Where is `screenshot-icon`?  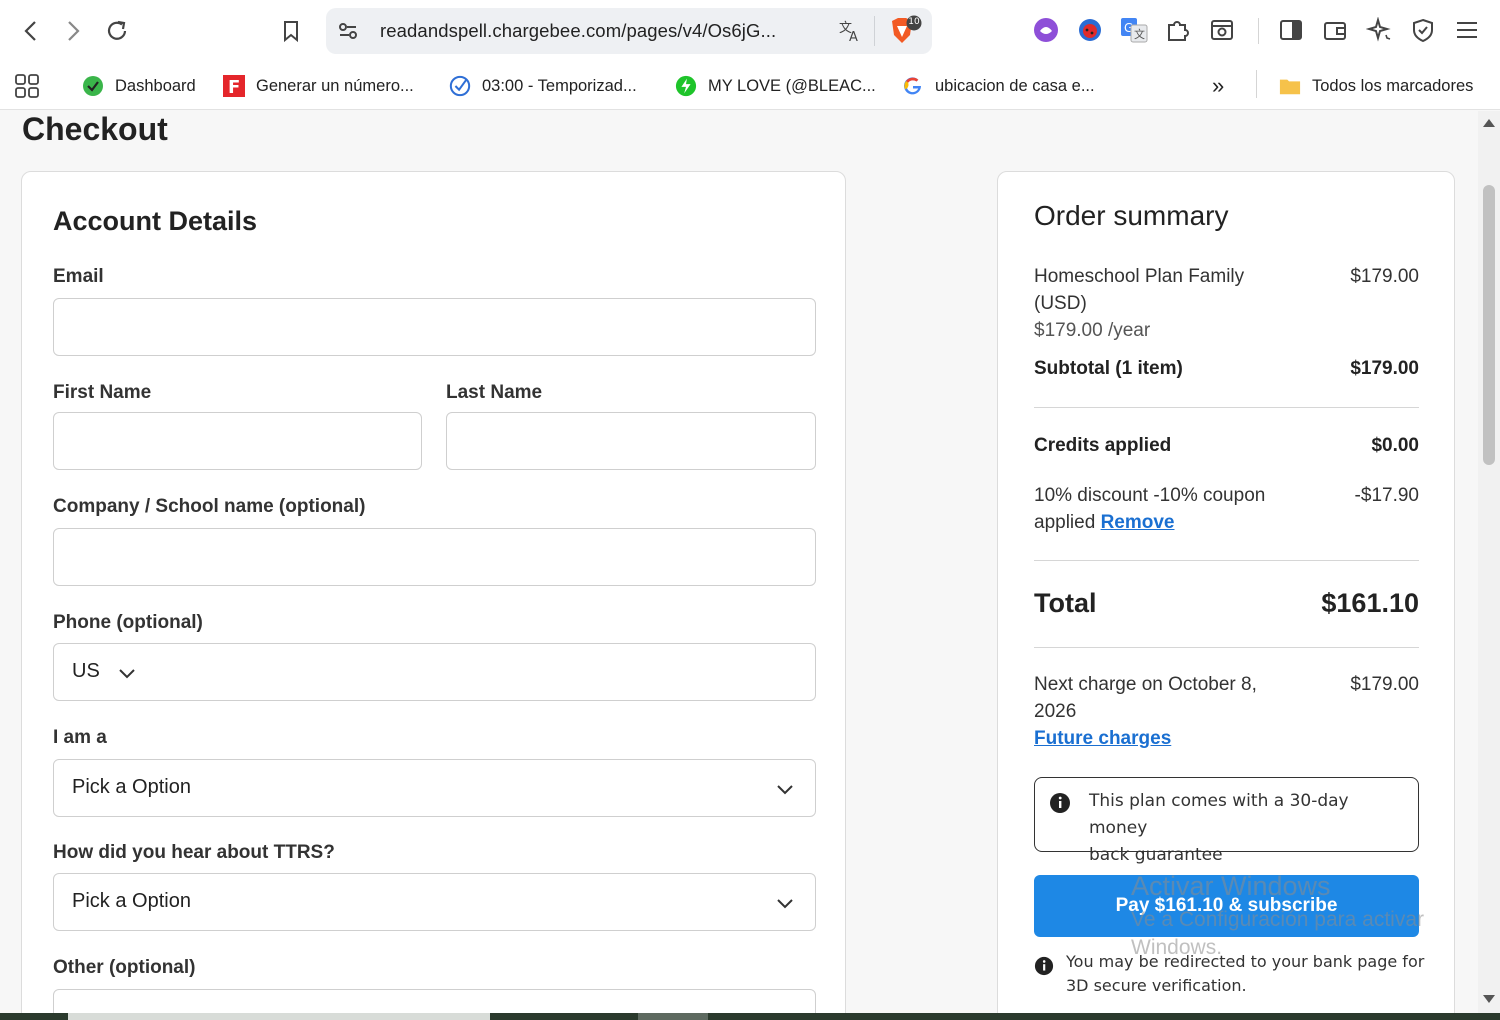
screenshot-icon is located at coordinates (1222, 30).